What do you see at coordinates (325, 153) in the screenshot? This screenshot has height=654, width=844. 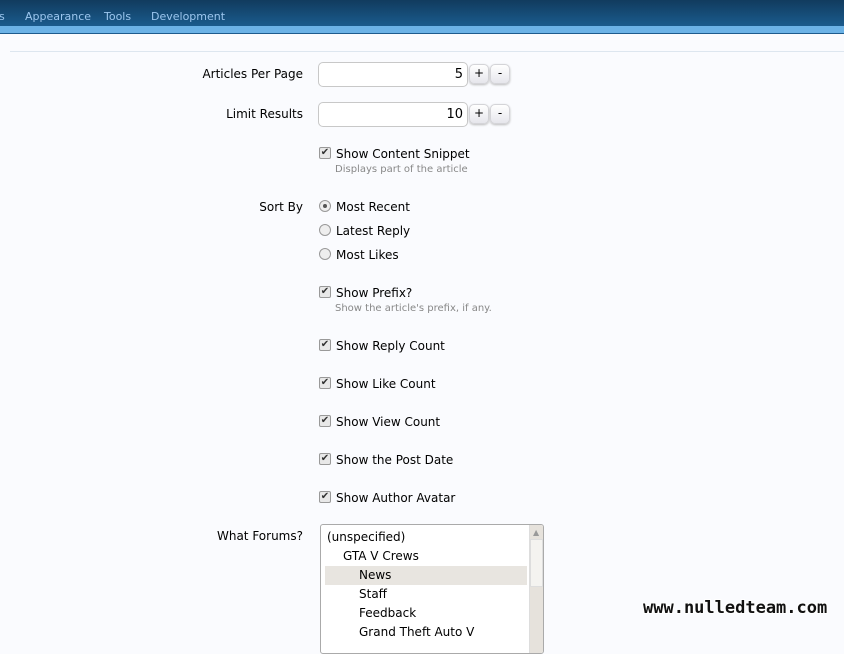 I see `show-content-snippet-checkbox: ✔` at bounding box center [325, 153].